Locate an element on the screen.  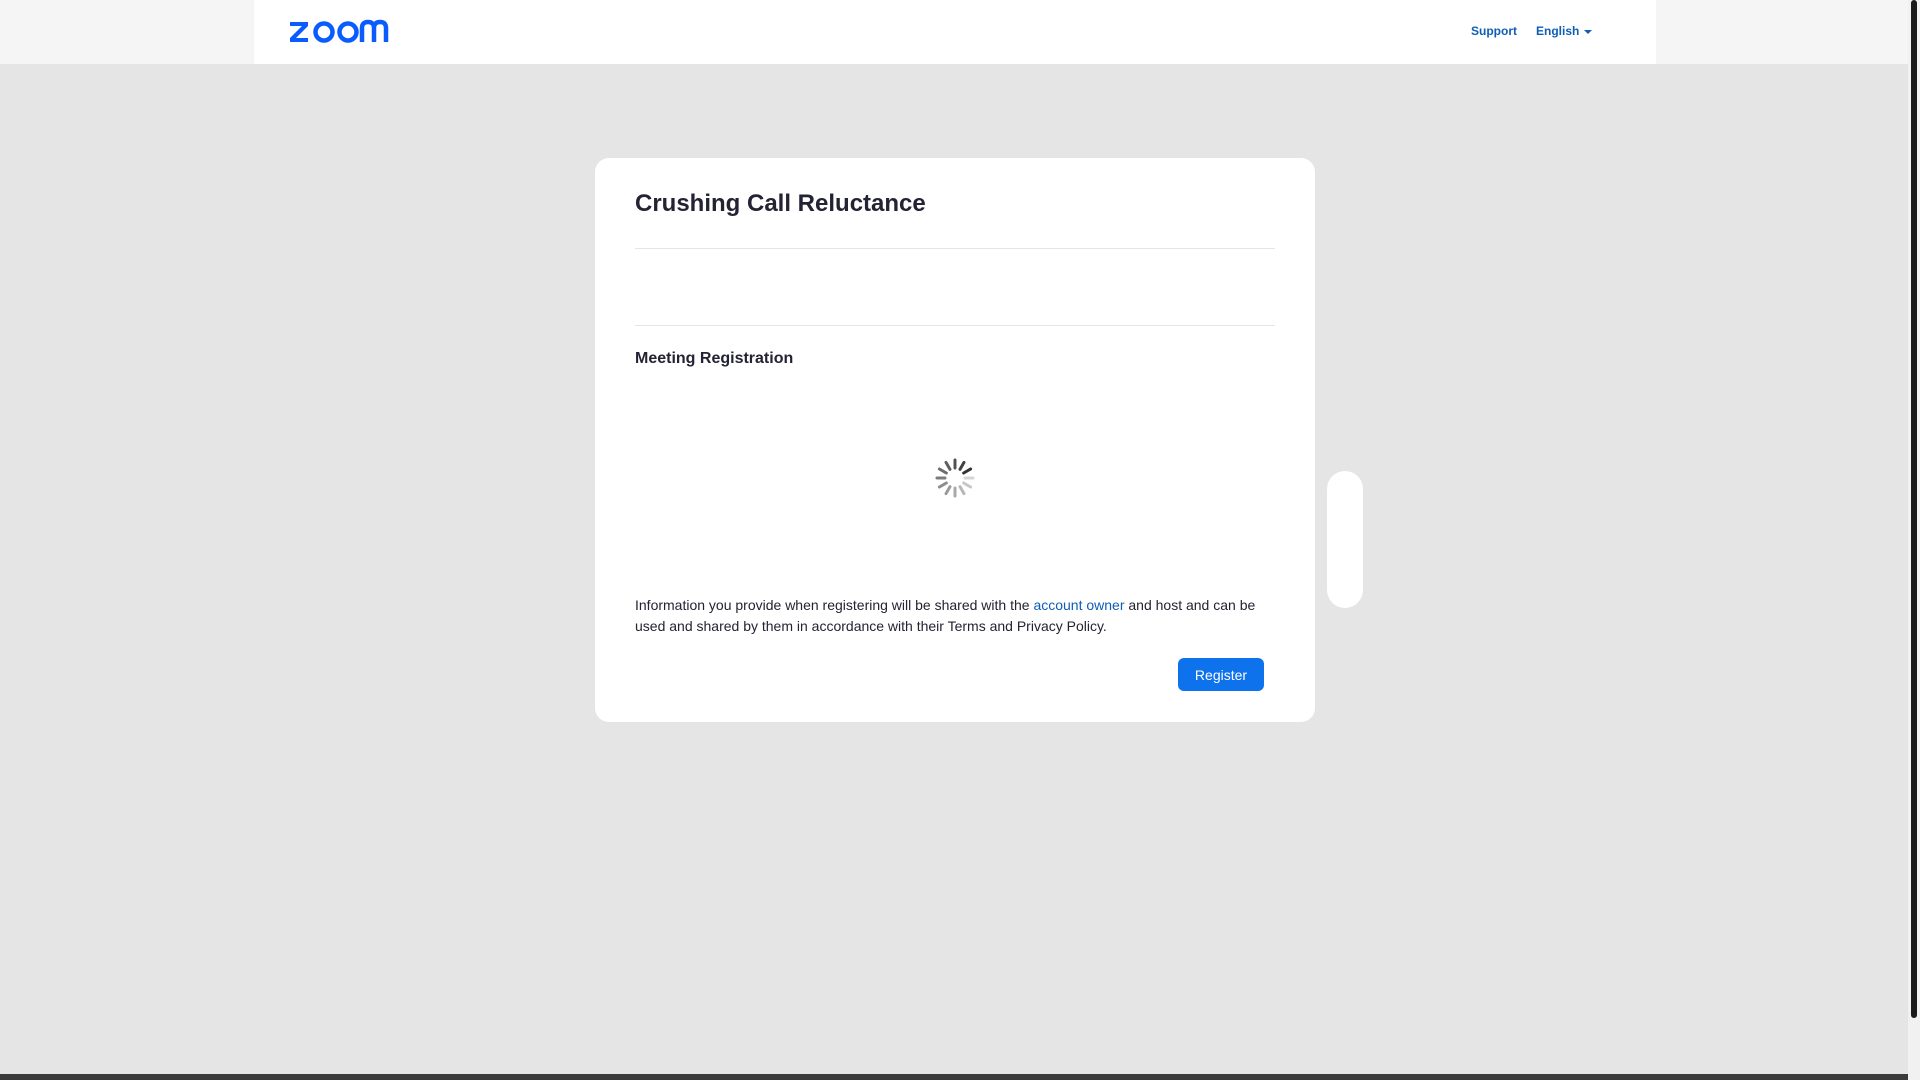
bottom-footer-strip is located at coordinates (954, 1077).